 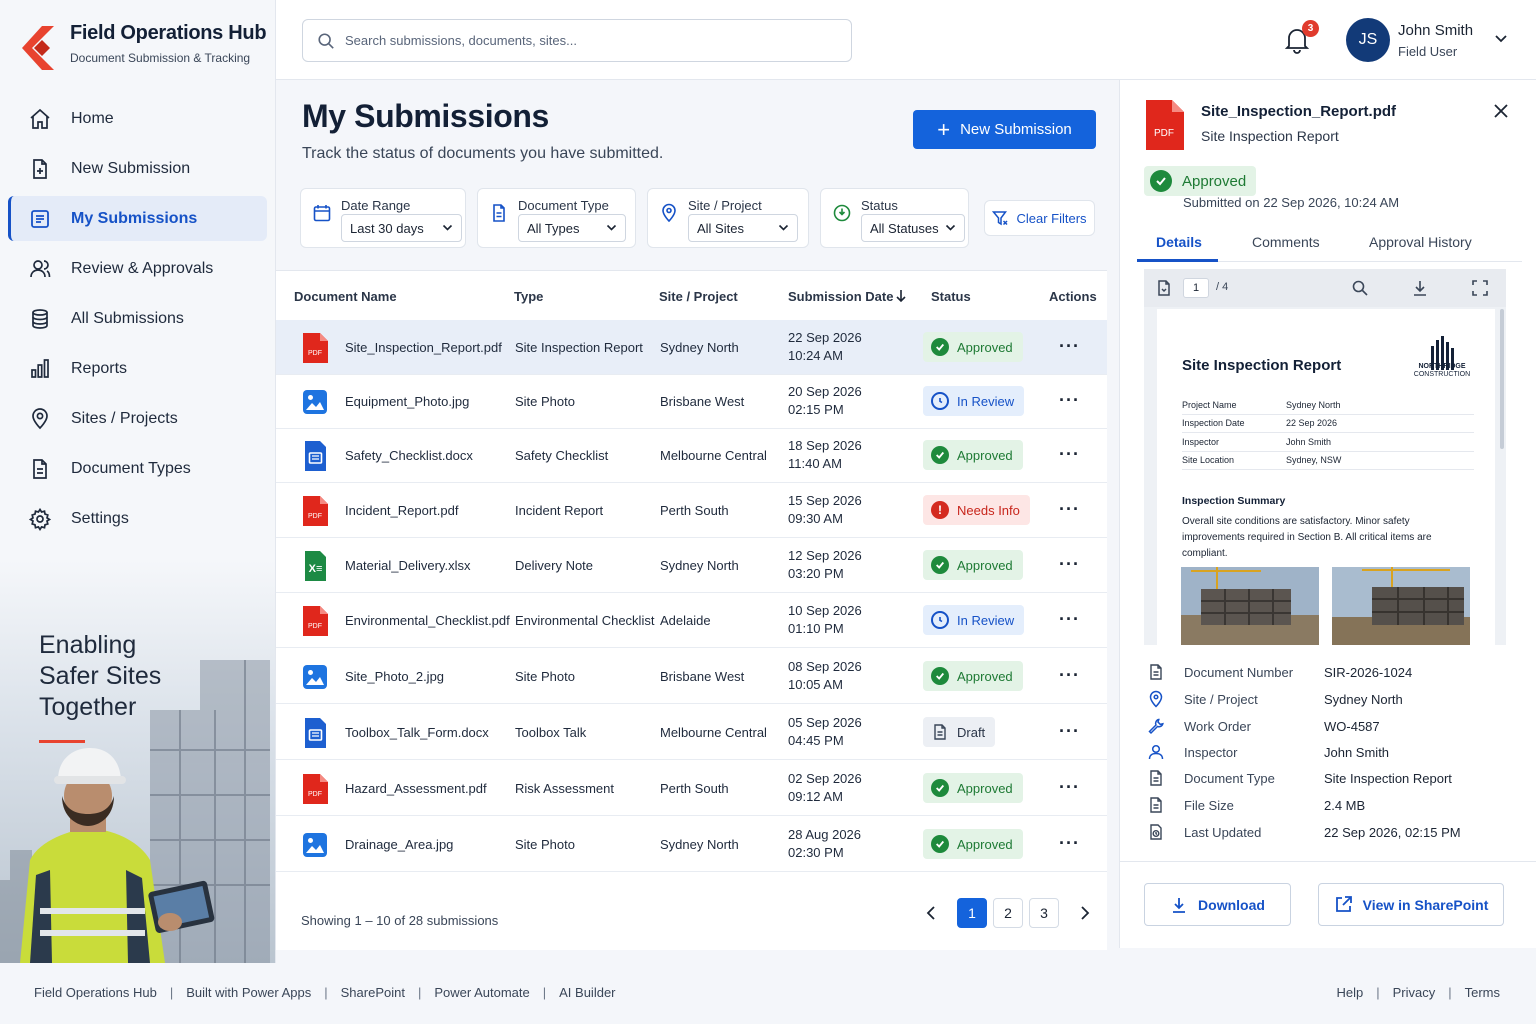 I want to click on close-icon, so click(x=1501, y=111).